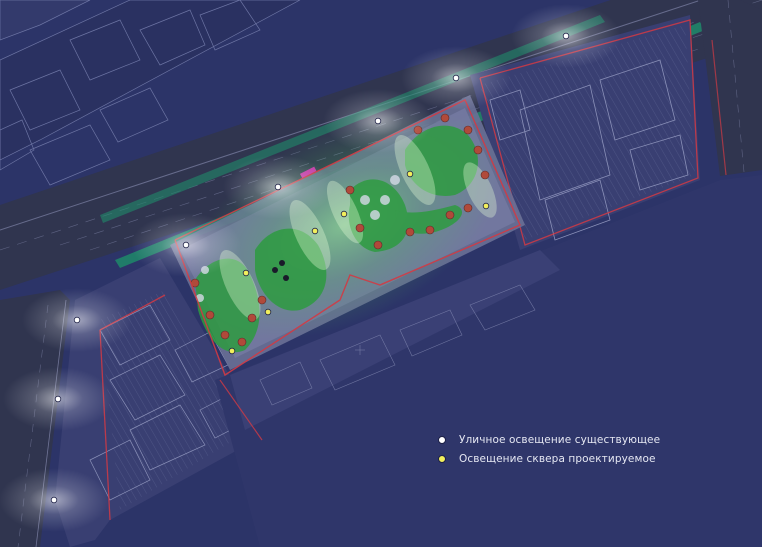 This screenshot has width=762, height=547. I want to click on legend-item-square-lighting: Освещение сквера проектируемое, so click(549, 458).